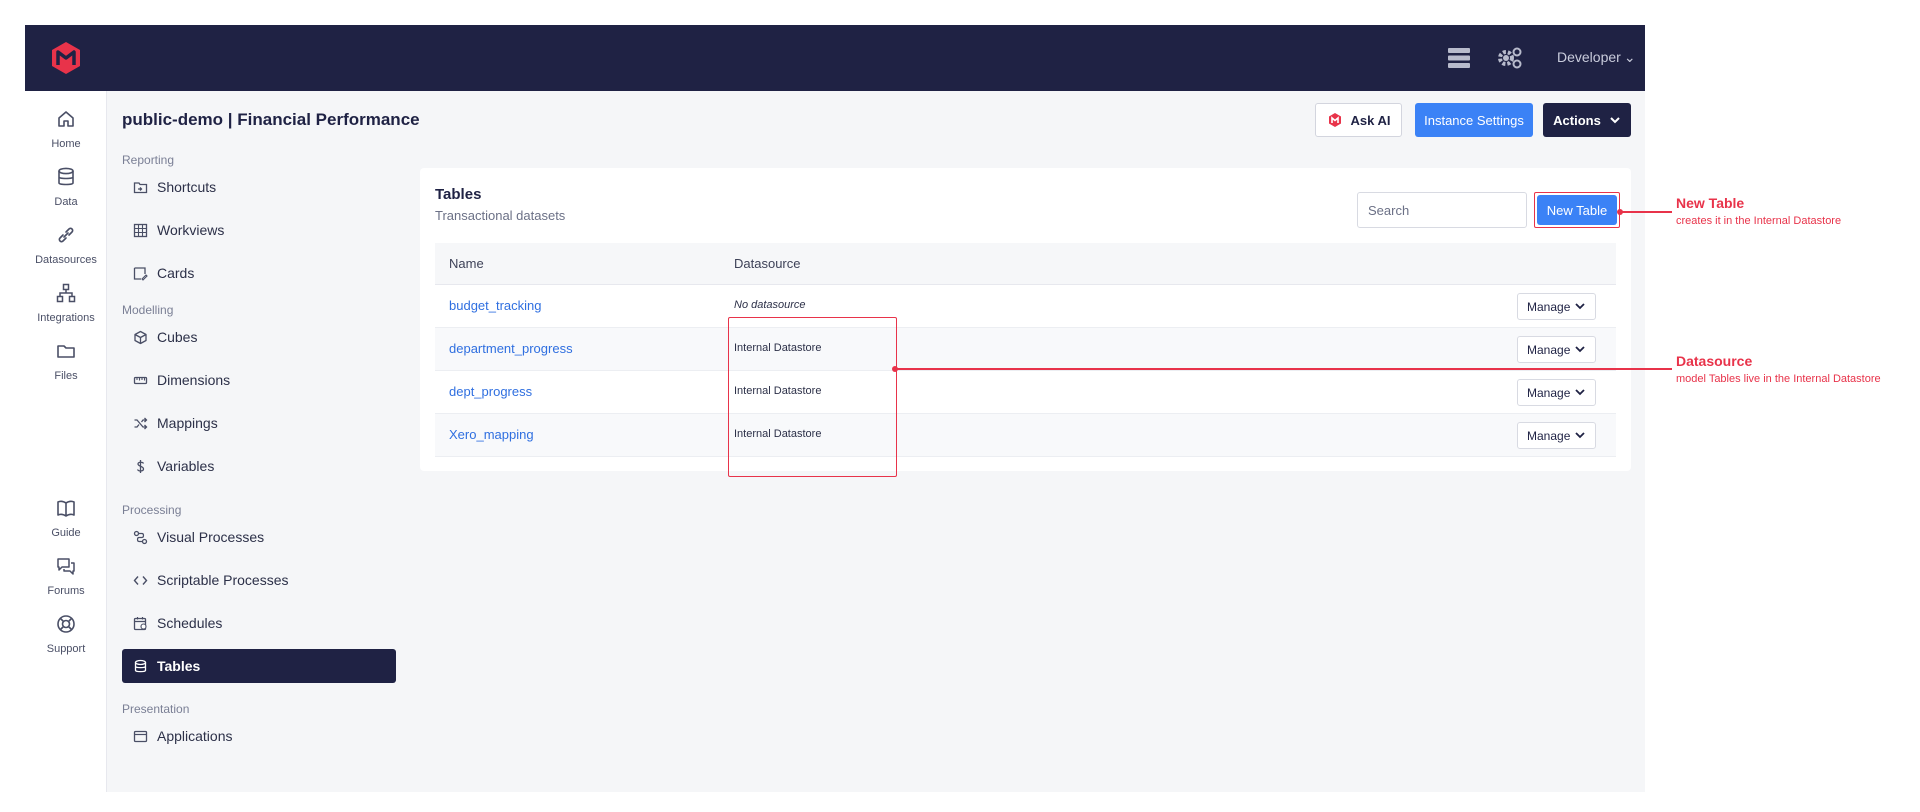  I want to click on sidebar-item-scriptable-processes: Scriptable Processes, so click(259, 580).